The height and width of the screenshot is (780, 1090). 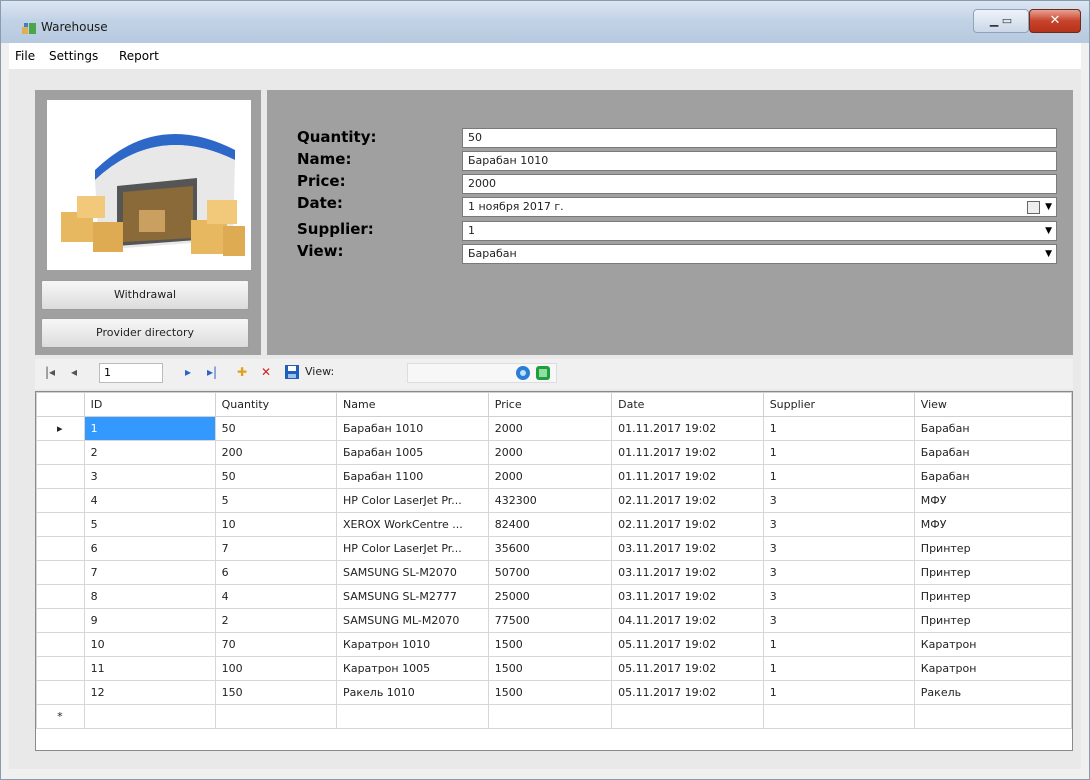 I want to click on add-new-icon: ✚, so click(x=242, y=372).